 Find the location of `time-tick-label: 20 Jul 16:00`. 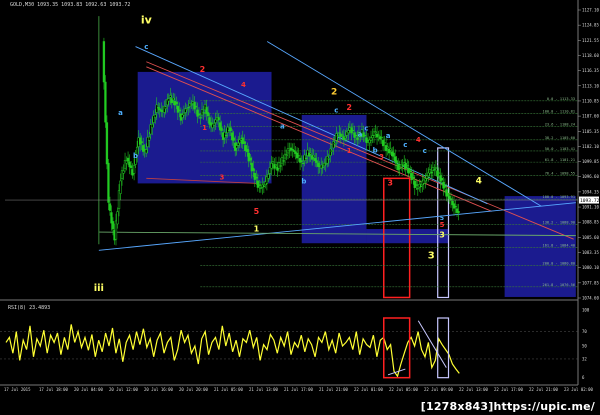

time-tick-label: 20 Jul 16:00 is located at coordinates (158, 389).